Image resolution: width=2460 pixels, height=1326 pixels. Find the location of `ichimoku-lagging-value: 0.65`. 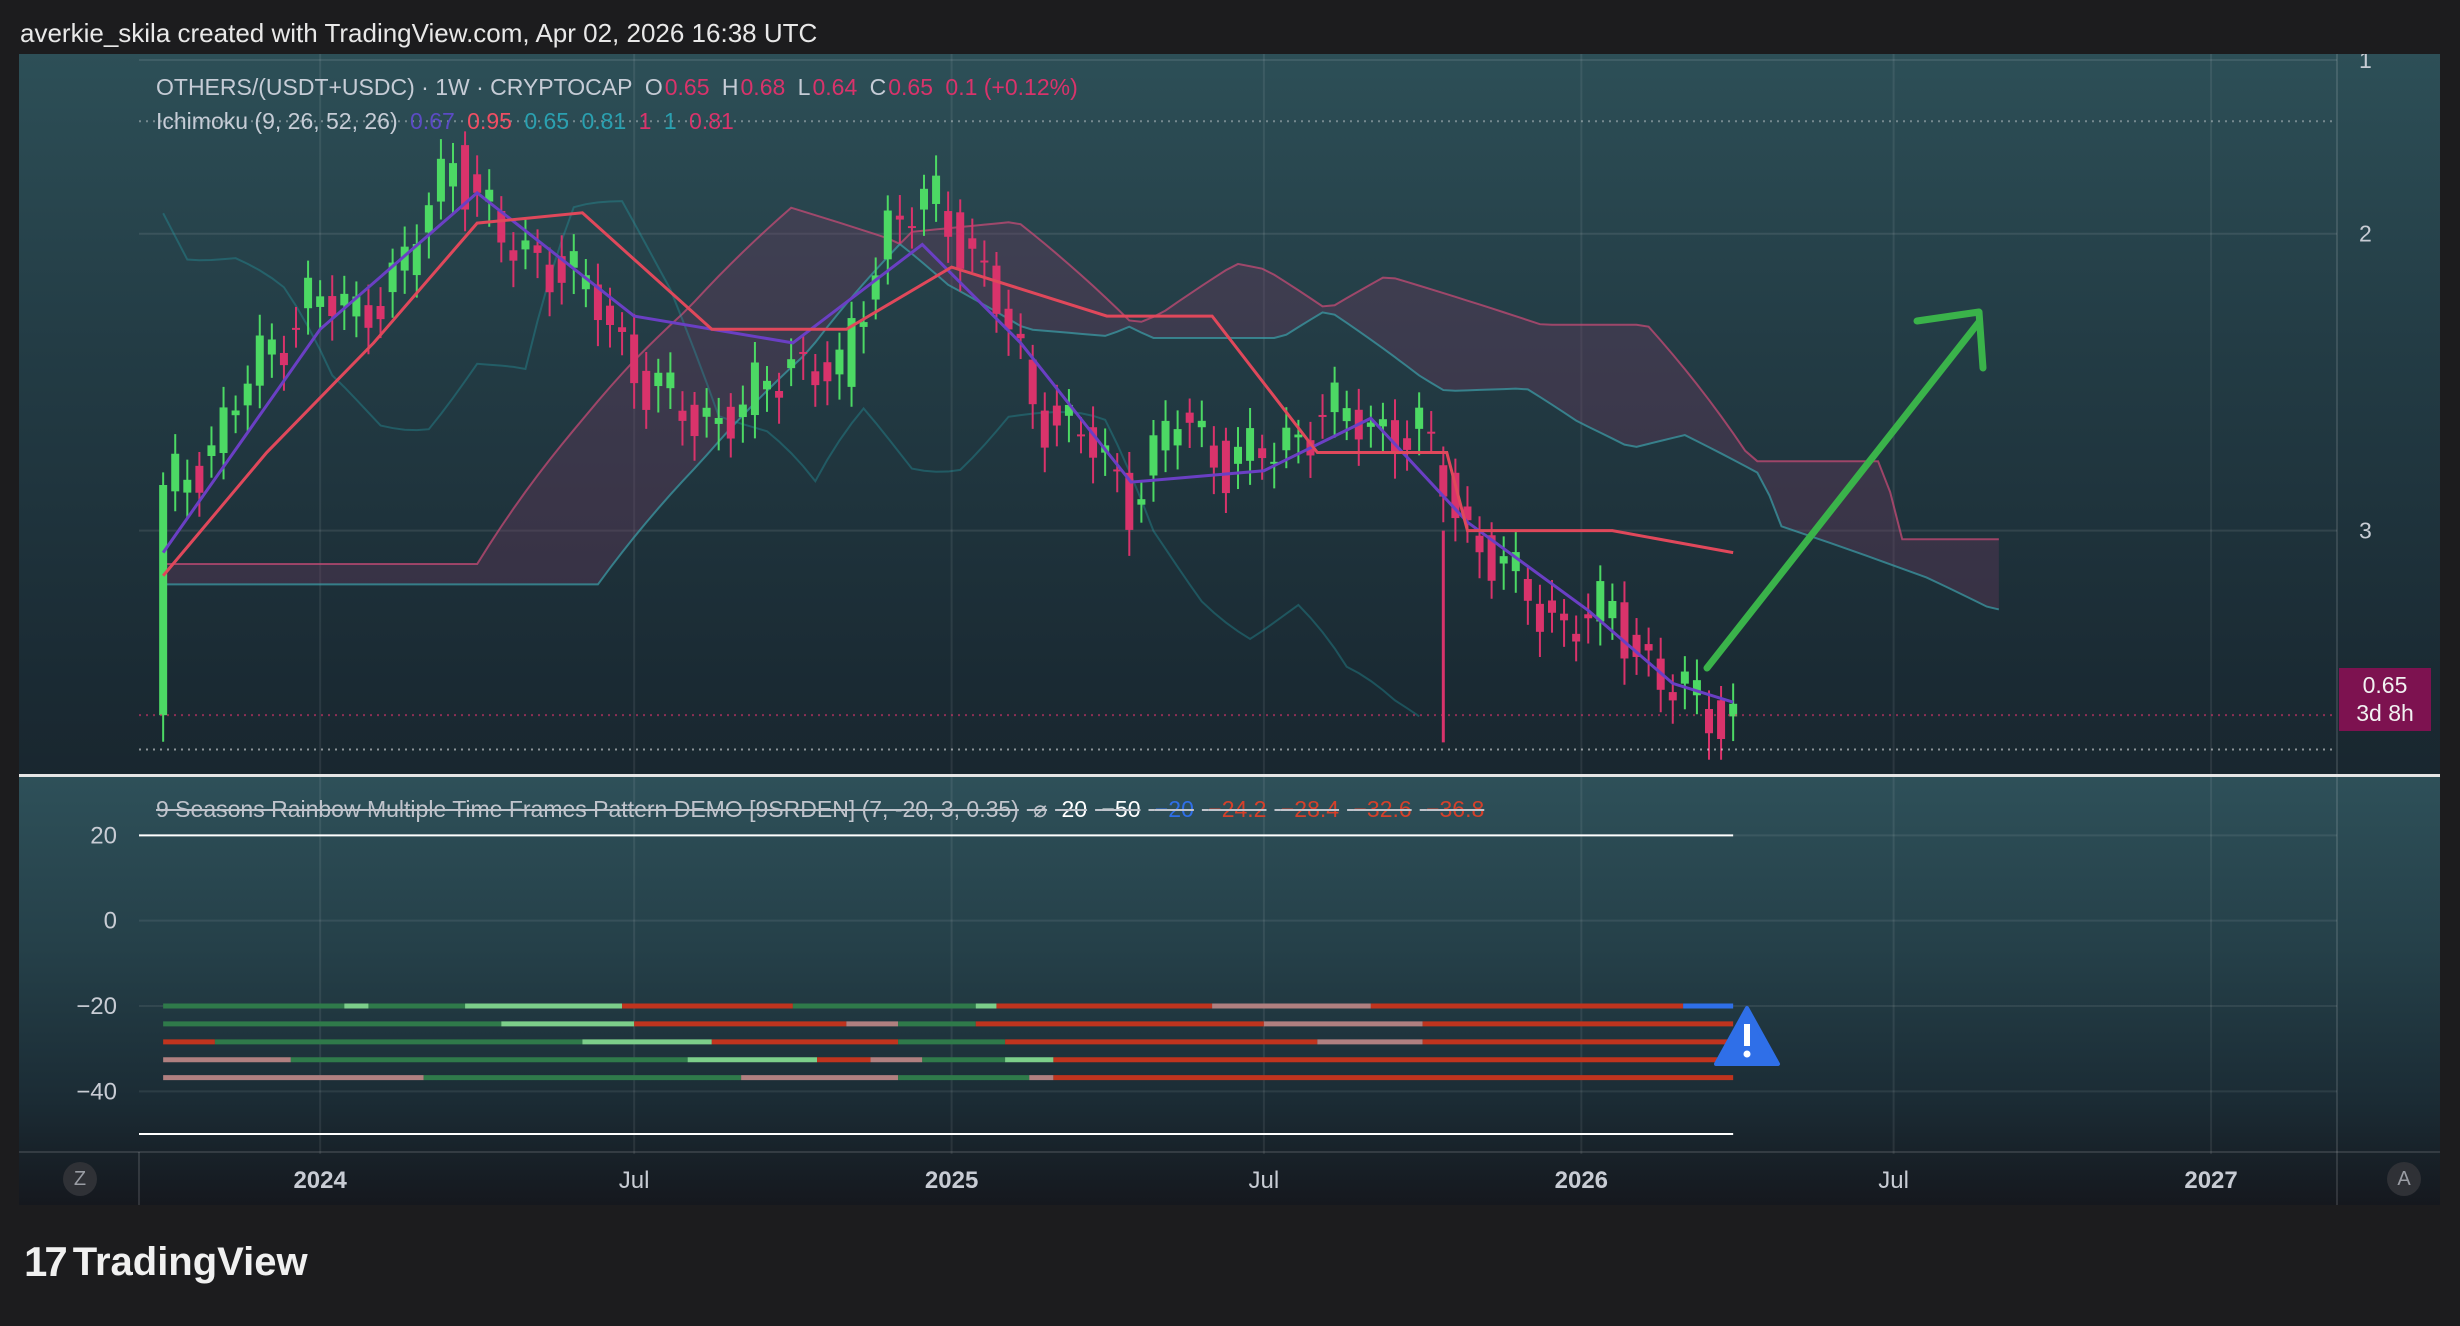

ichimoku-lagging-value: 0.65 is located at coordinates (547, 121).